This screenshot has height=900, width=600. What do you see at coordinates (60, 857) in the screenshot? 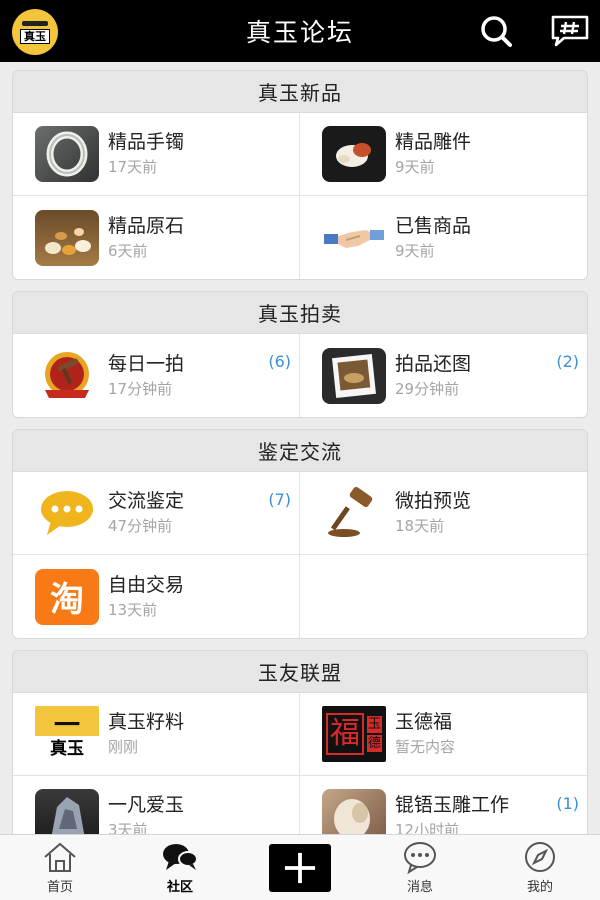
I see `home-icon` at bounding box center [60, 857].